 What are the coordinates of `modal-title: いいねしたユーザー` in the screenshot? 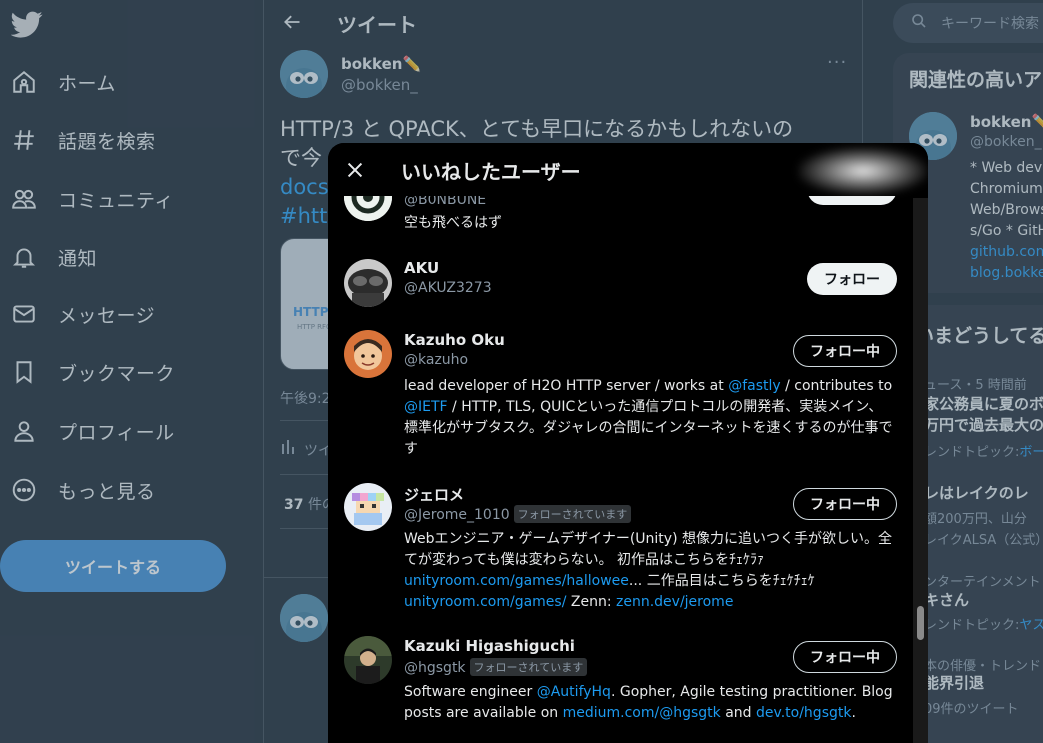 It's located at (491, 172).